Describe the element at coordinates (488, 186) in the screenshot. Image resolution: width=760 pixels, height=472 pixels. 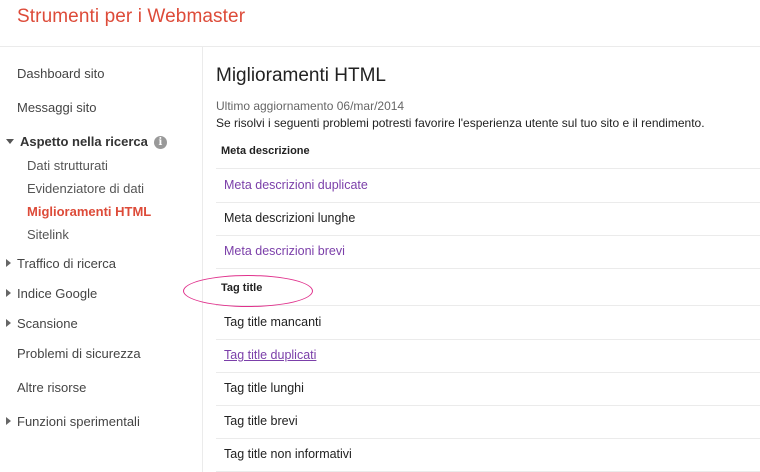
I see `issue-row: Meta descrizioni duplicate` at that location.